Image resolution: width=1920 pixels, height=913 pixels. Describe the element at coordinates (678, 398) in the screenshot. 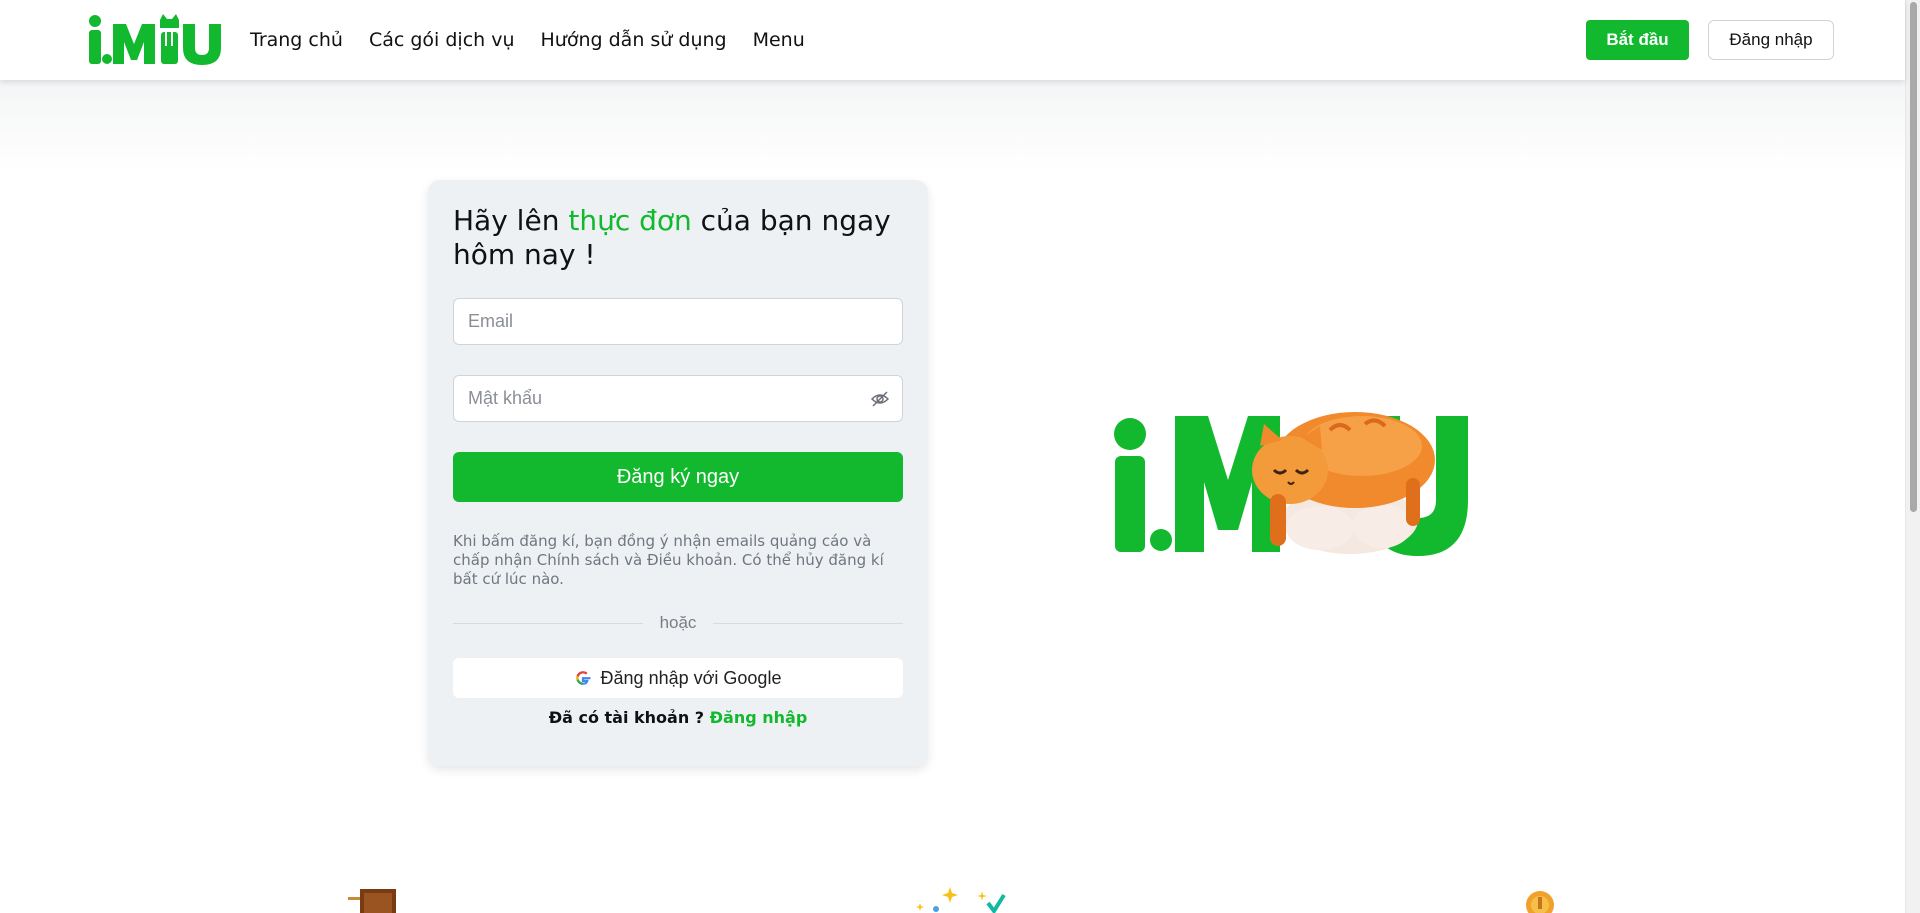

I see `password-field: Mật khẩu` at that location.